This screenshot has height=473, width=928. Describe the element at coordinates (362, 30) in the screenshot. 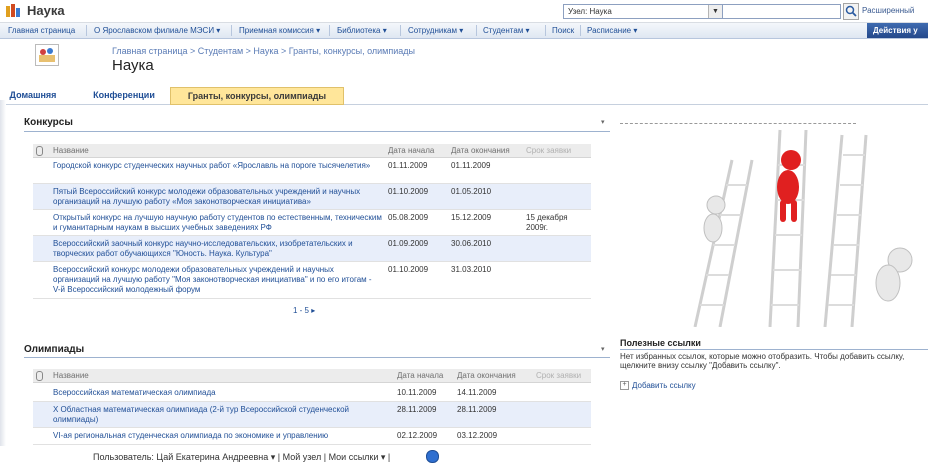

I see `nav-item-library: Библиотека ▾` at that location.